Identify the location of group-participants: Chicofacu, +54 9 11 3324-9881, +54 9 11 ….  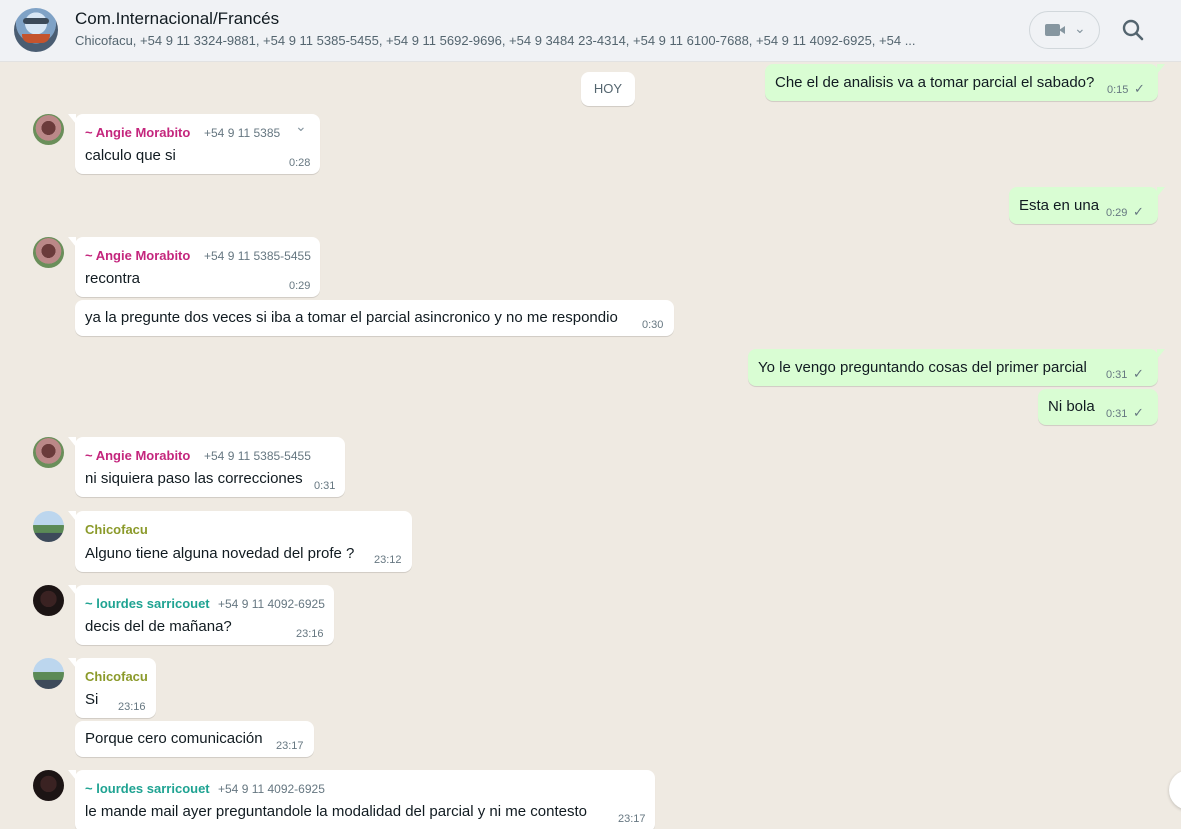
(535, 40).